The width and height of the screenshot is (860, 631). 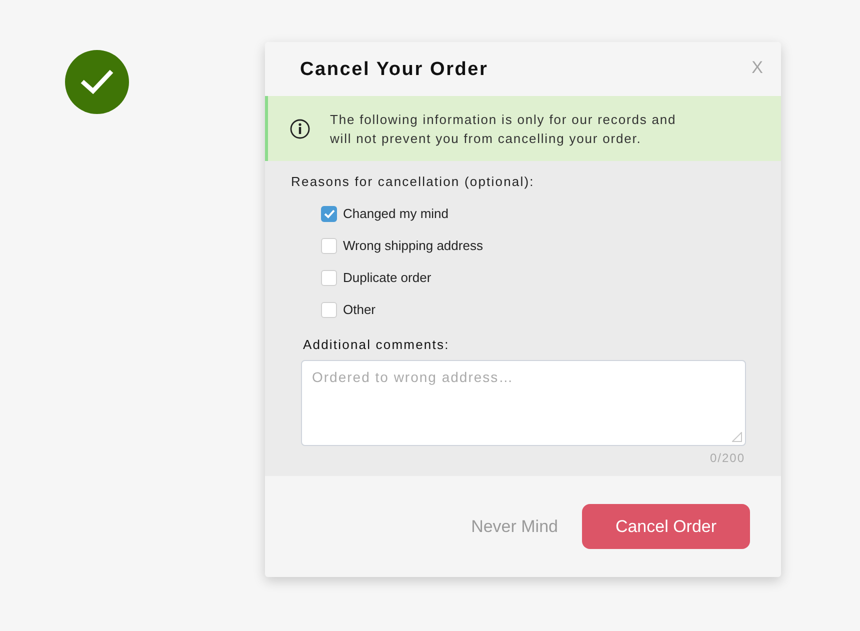 What do you see at coordinates (97, 82) in the screenshot?
I see `check-circle-icon` at bounding box center [97, 82].